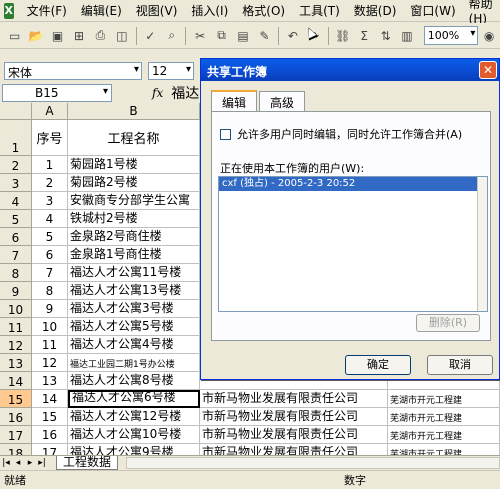  I want to click on project-name-cell: 福达人才公寓12号楼, so click(134, 417).